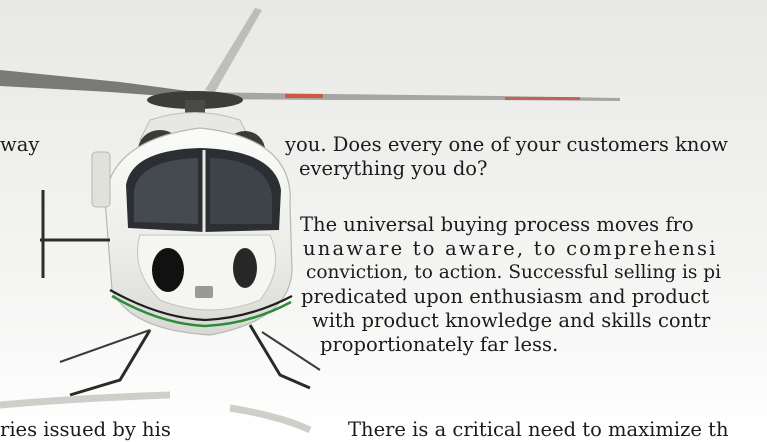 The height and width of the screenshot is (442, 767). I want to click on right-text-line-2: everything you do?, so click(393, 168).